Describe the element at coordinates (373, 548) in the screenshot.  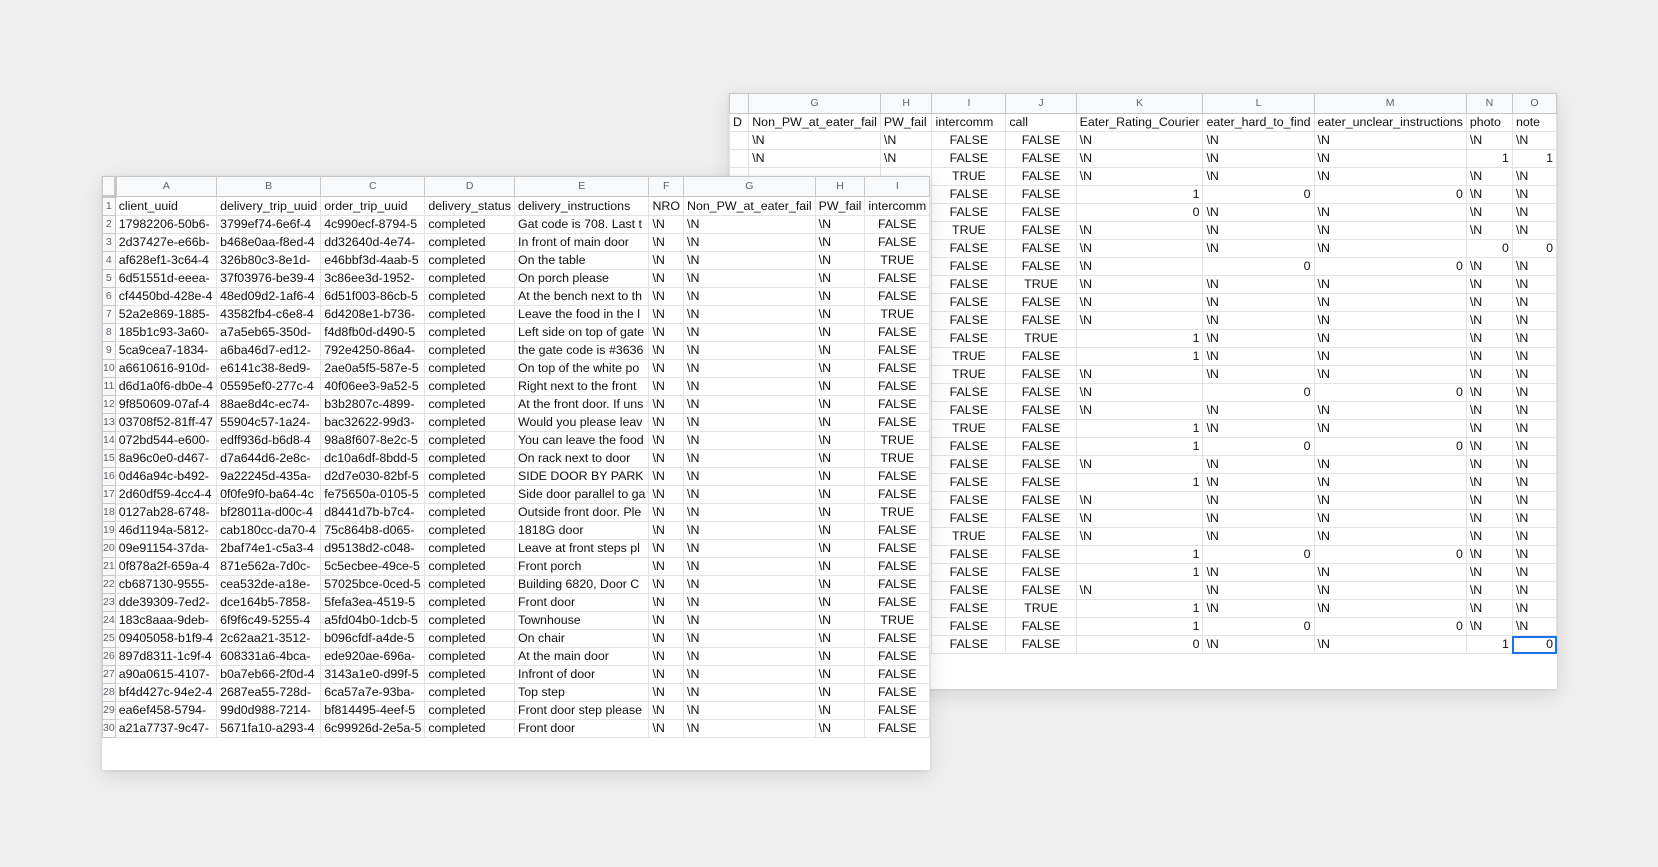
I see `cell: d95138d2-c048-` at that location.